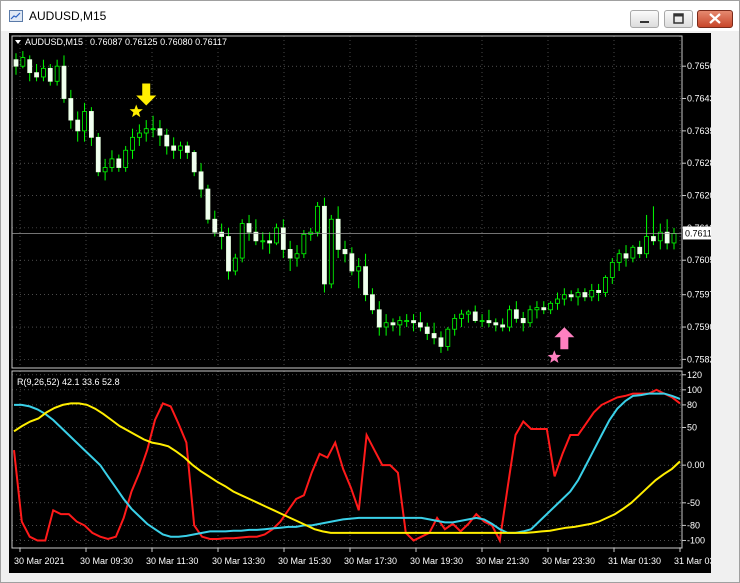 This screenshot has width=740, height=583. Describe the element at coordinates (699, 260) in the screenshot. I see `price-tick-label: 0.76055` at that location.